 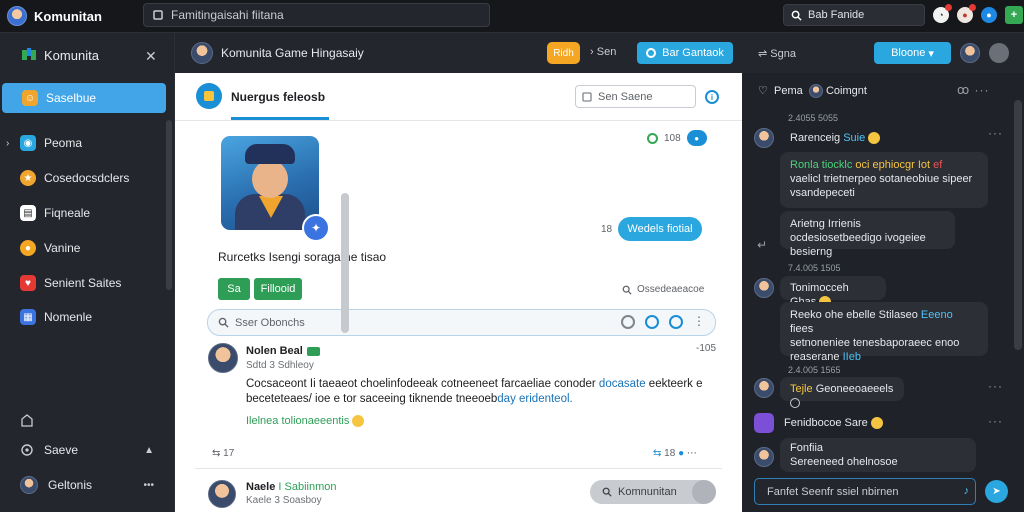 What do you see at coordinates (1014, 15) in the screenshot?
I see `apps-icon: +` at bounding box center [1014, 15].